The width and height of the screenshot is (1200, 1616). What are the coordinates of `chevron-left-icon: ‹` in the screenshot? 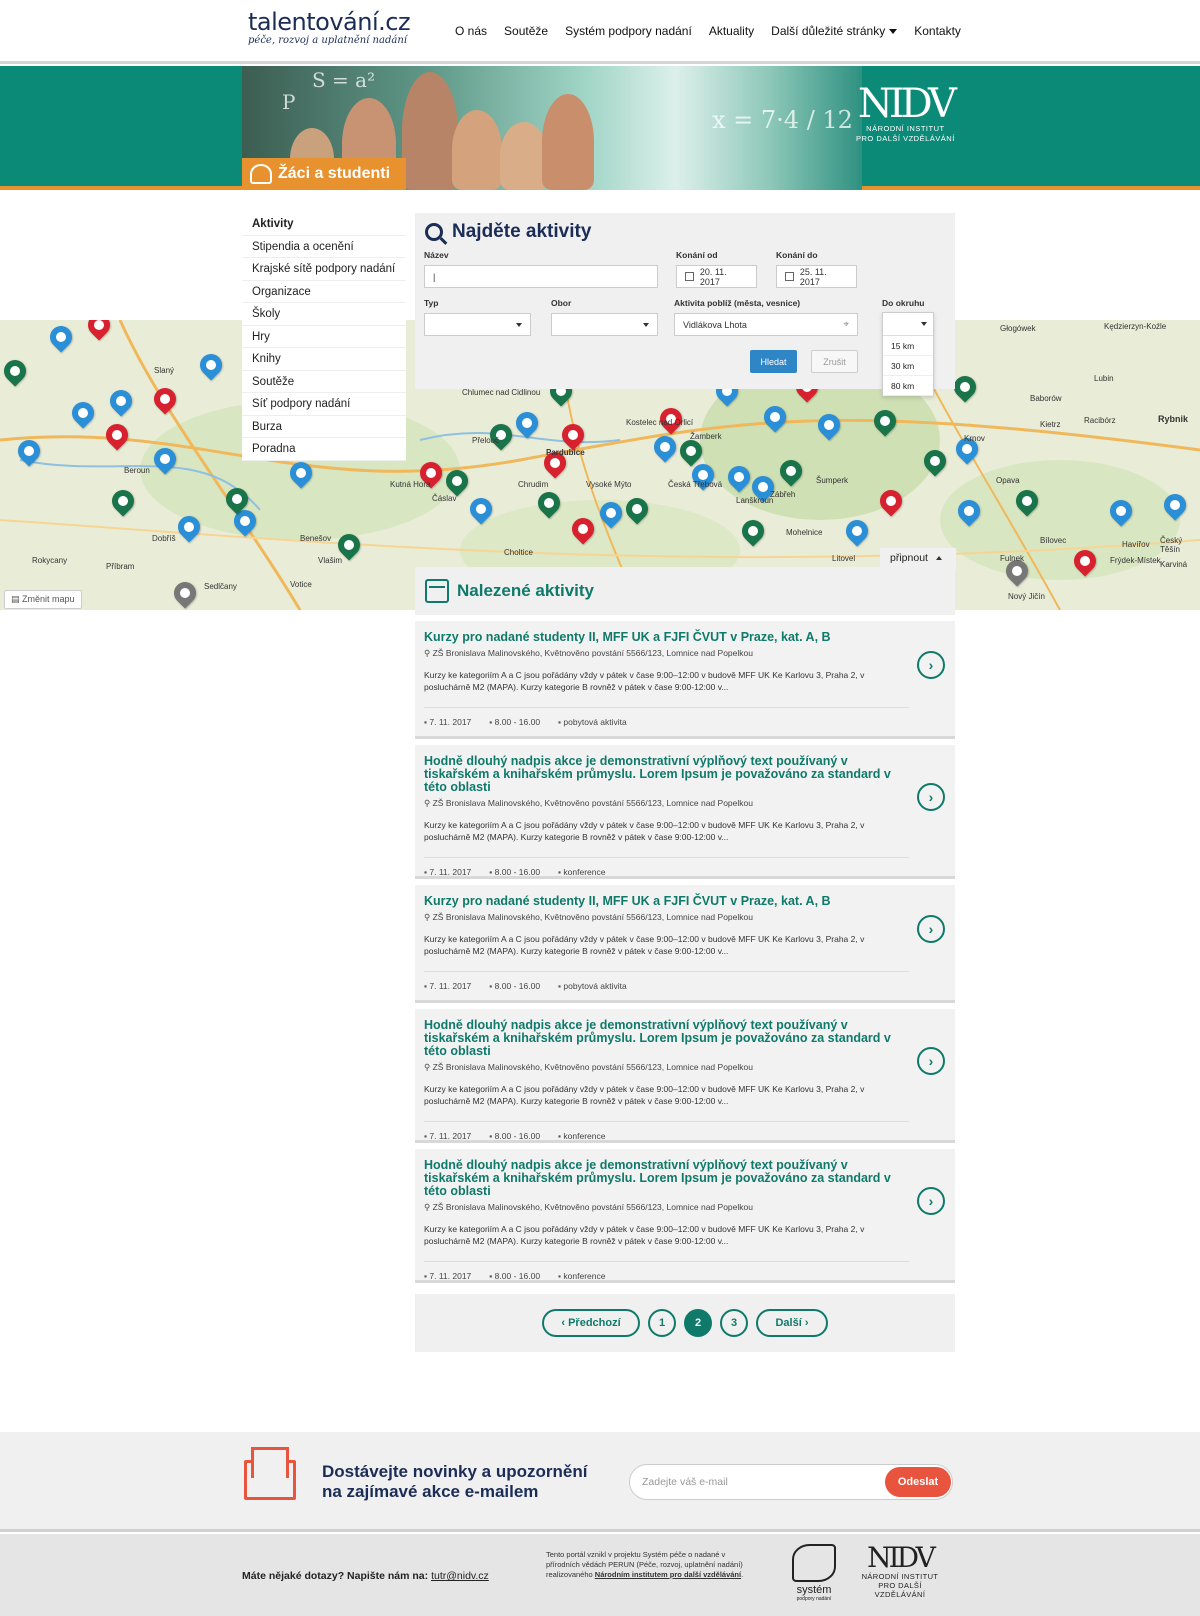 It's located at (565, 1323).